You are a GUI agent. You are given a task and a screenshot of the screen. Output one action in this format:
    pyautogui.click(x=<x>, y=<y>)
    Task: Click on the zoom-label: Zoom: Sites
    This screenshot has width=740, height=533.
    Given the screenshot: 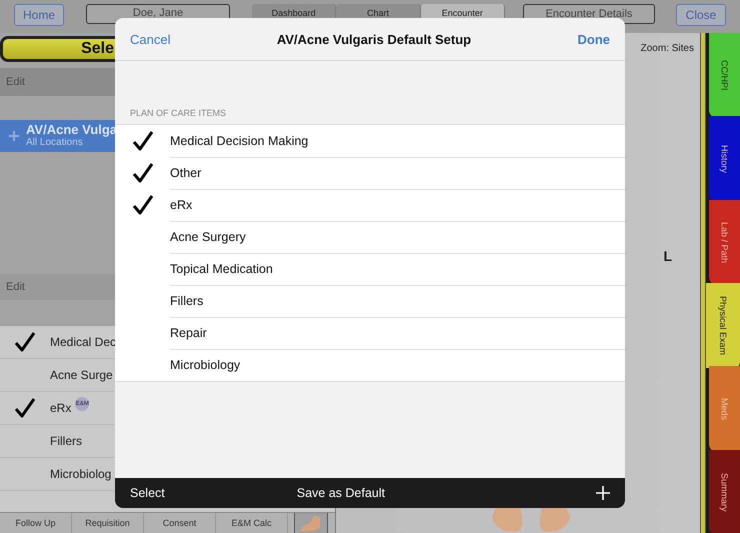 What is the action you would take?
    pyautogui.click(x=667, y=48)
    